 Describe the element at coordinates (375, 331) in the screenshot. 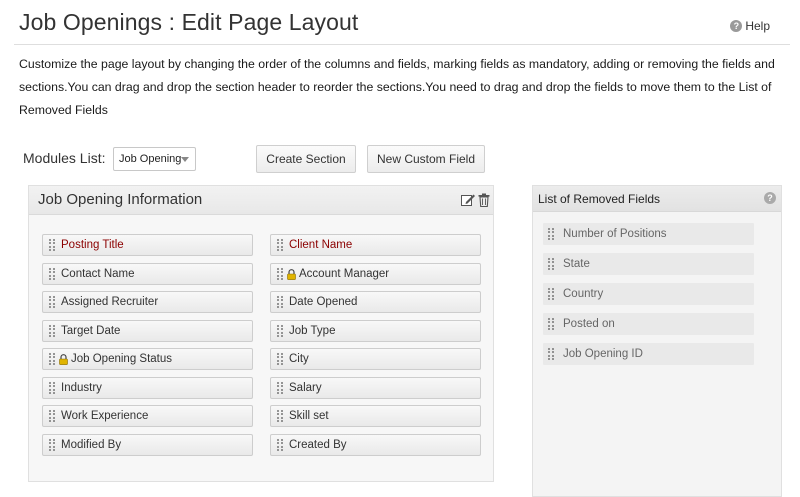

I see `layout-field: Job Type` at that location.